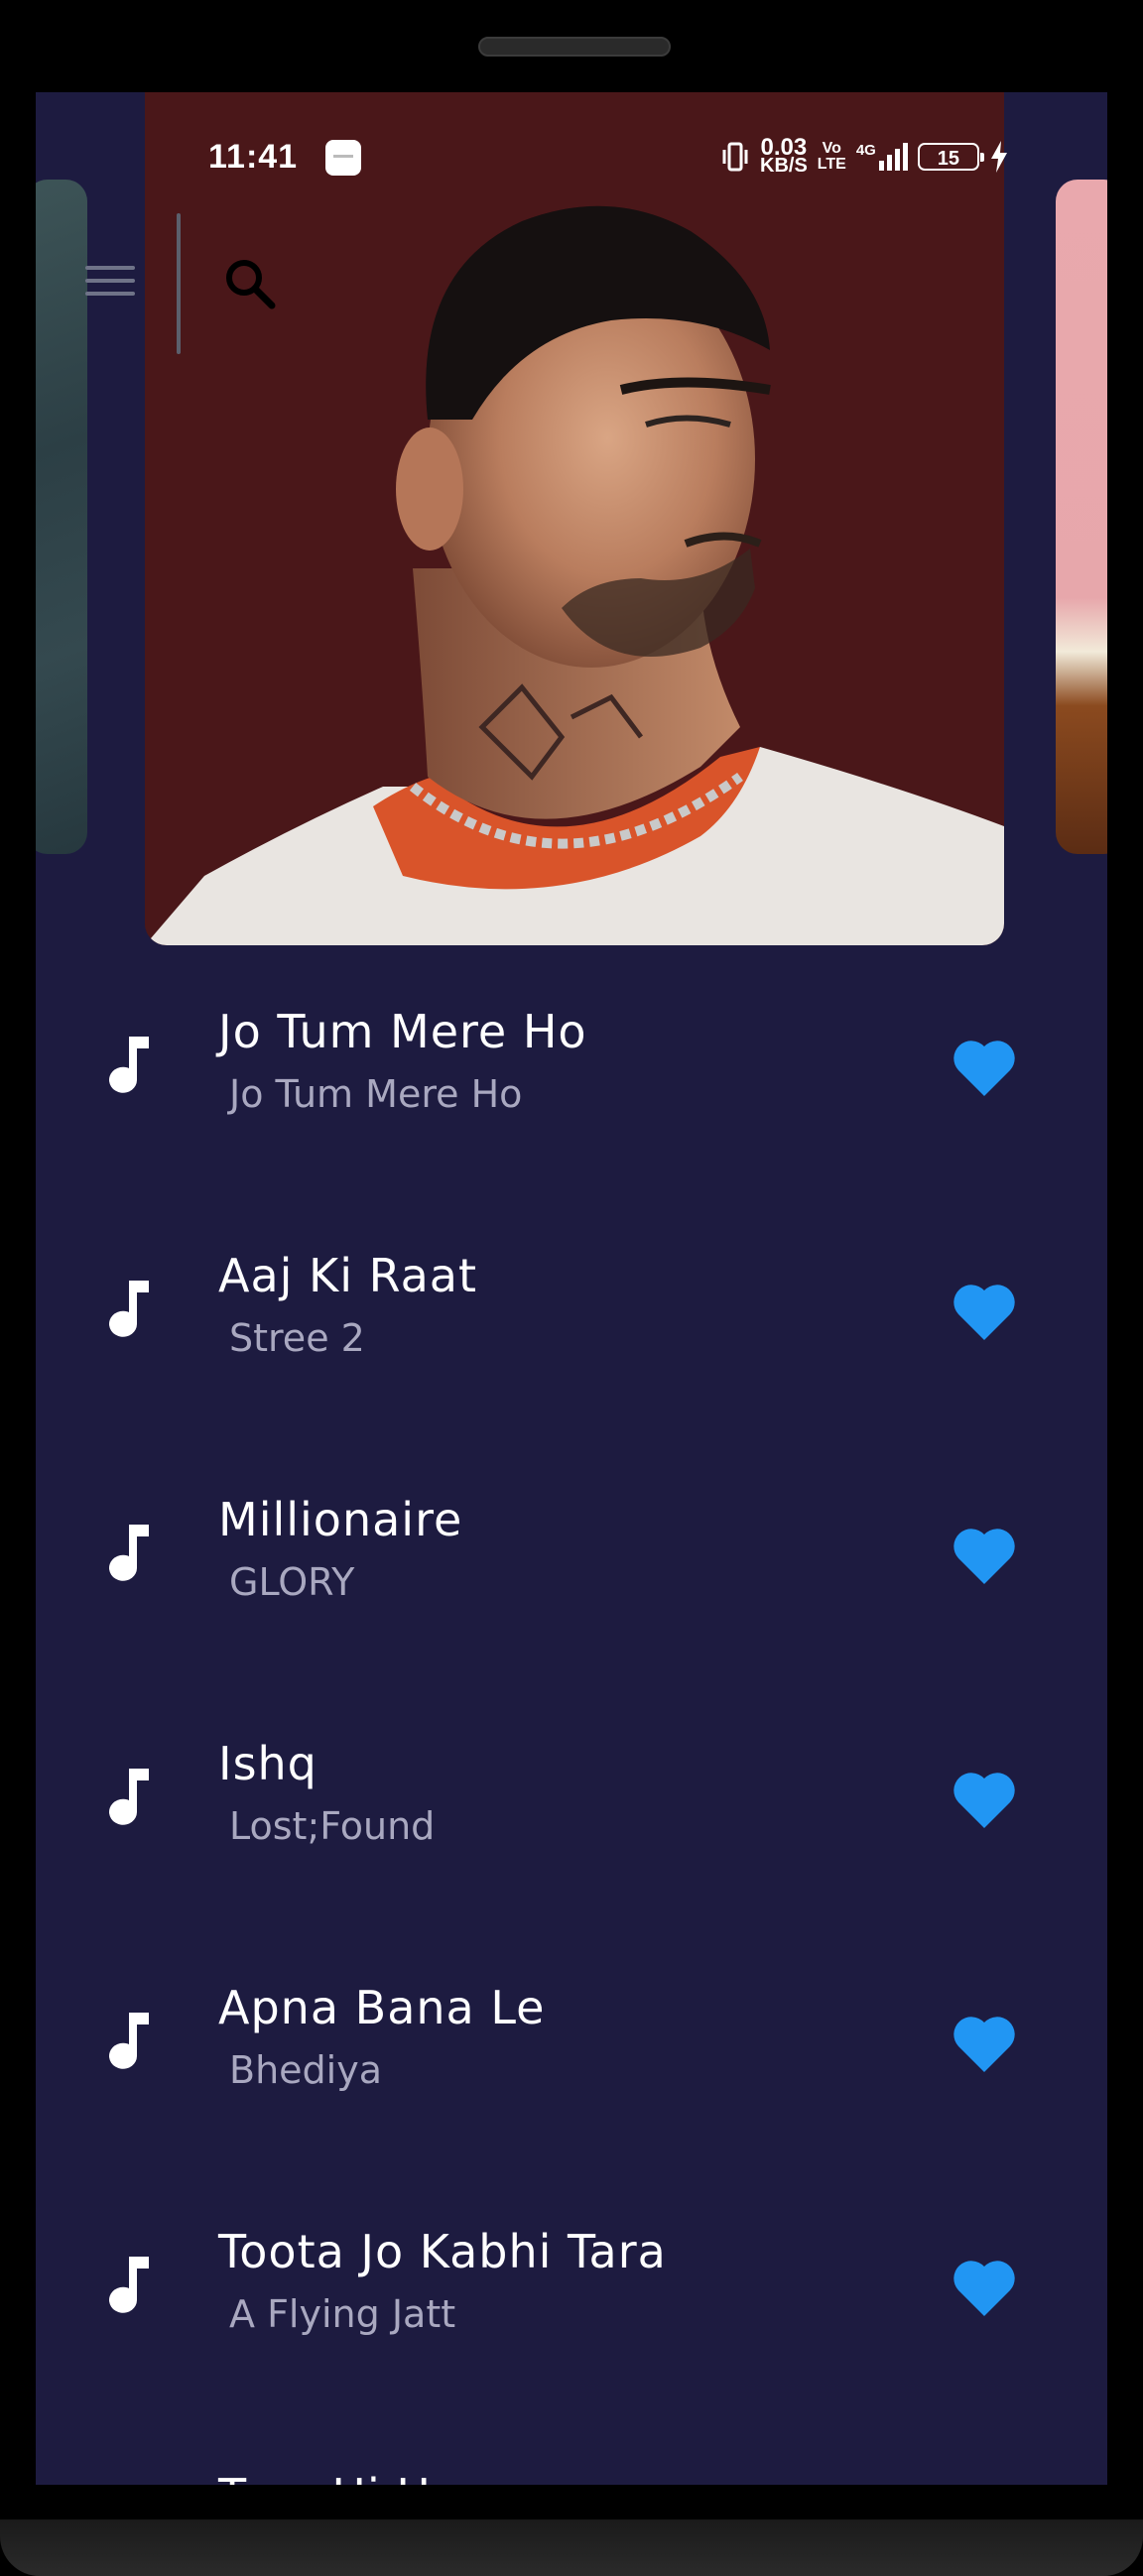 This screenshot has width=1143, height=2576. I want to click on list-item: Ishq Lost;Found, so click(571, 1799).